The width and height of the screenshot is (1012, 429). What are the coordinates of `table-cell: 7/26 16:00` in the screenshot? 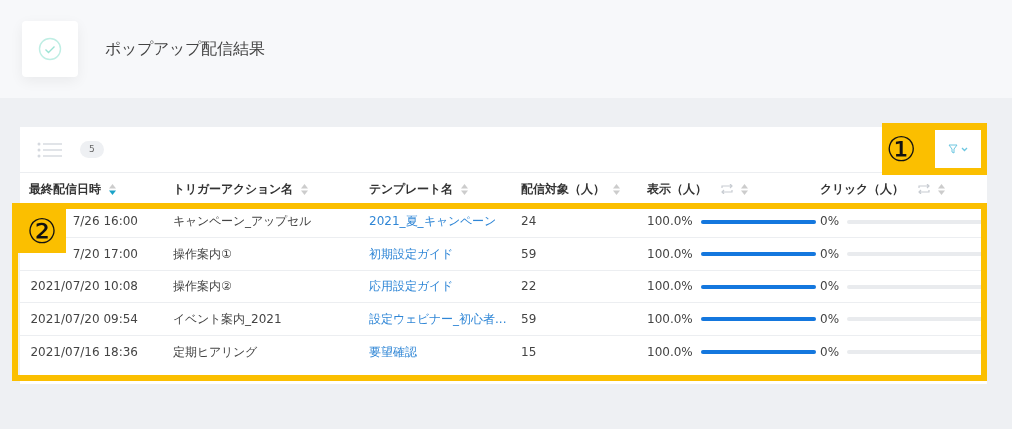 It's located at (105, 221).